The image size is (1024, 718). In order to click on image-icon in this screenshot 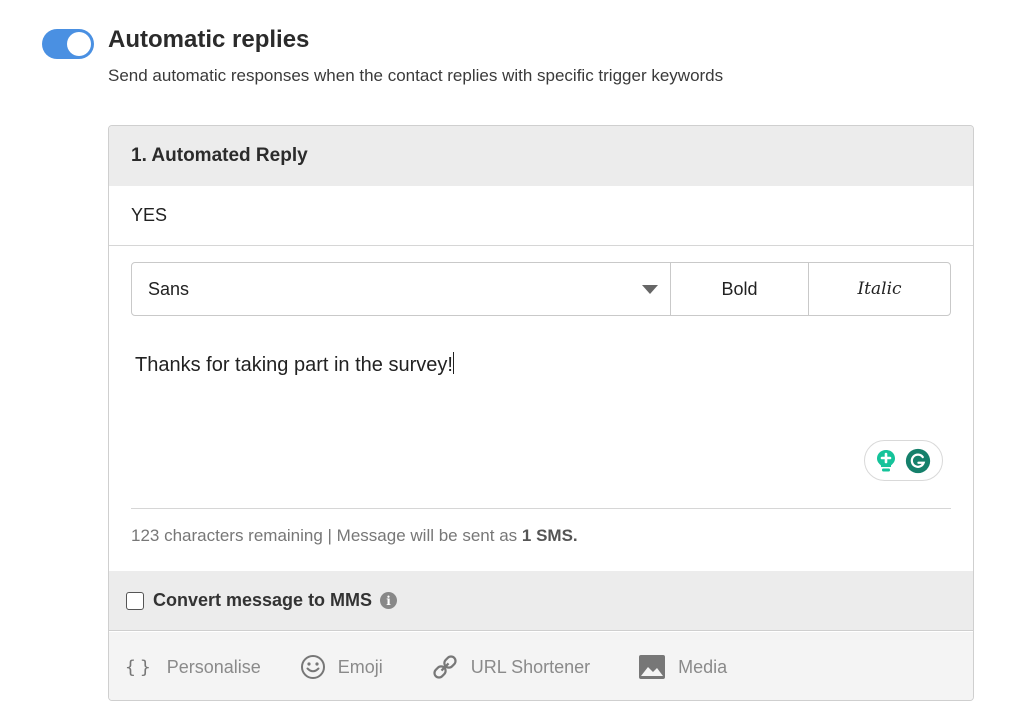, I will do `click(652, 667)`.